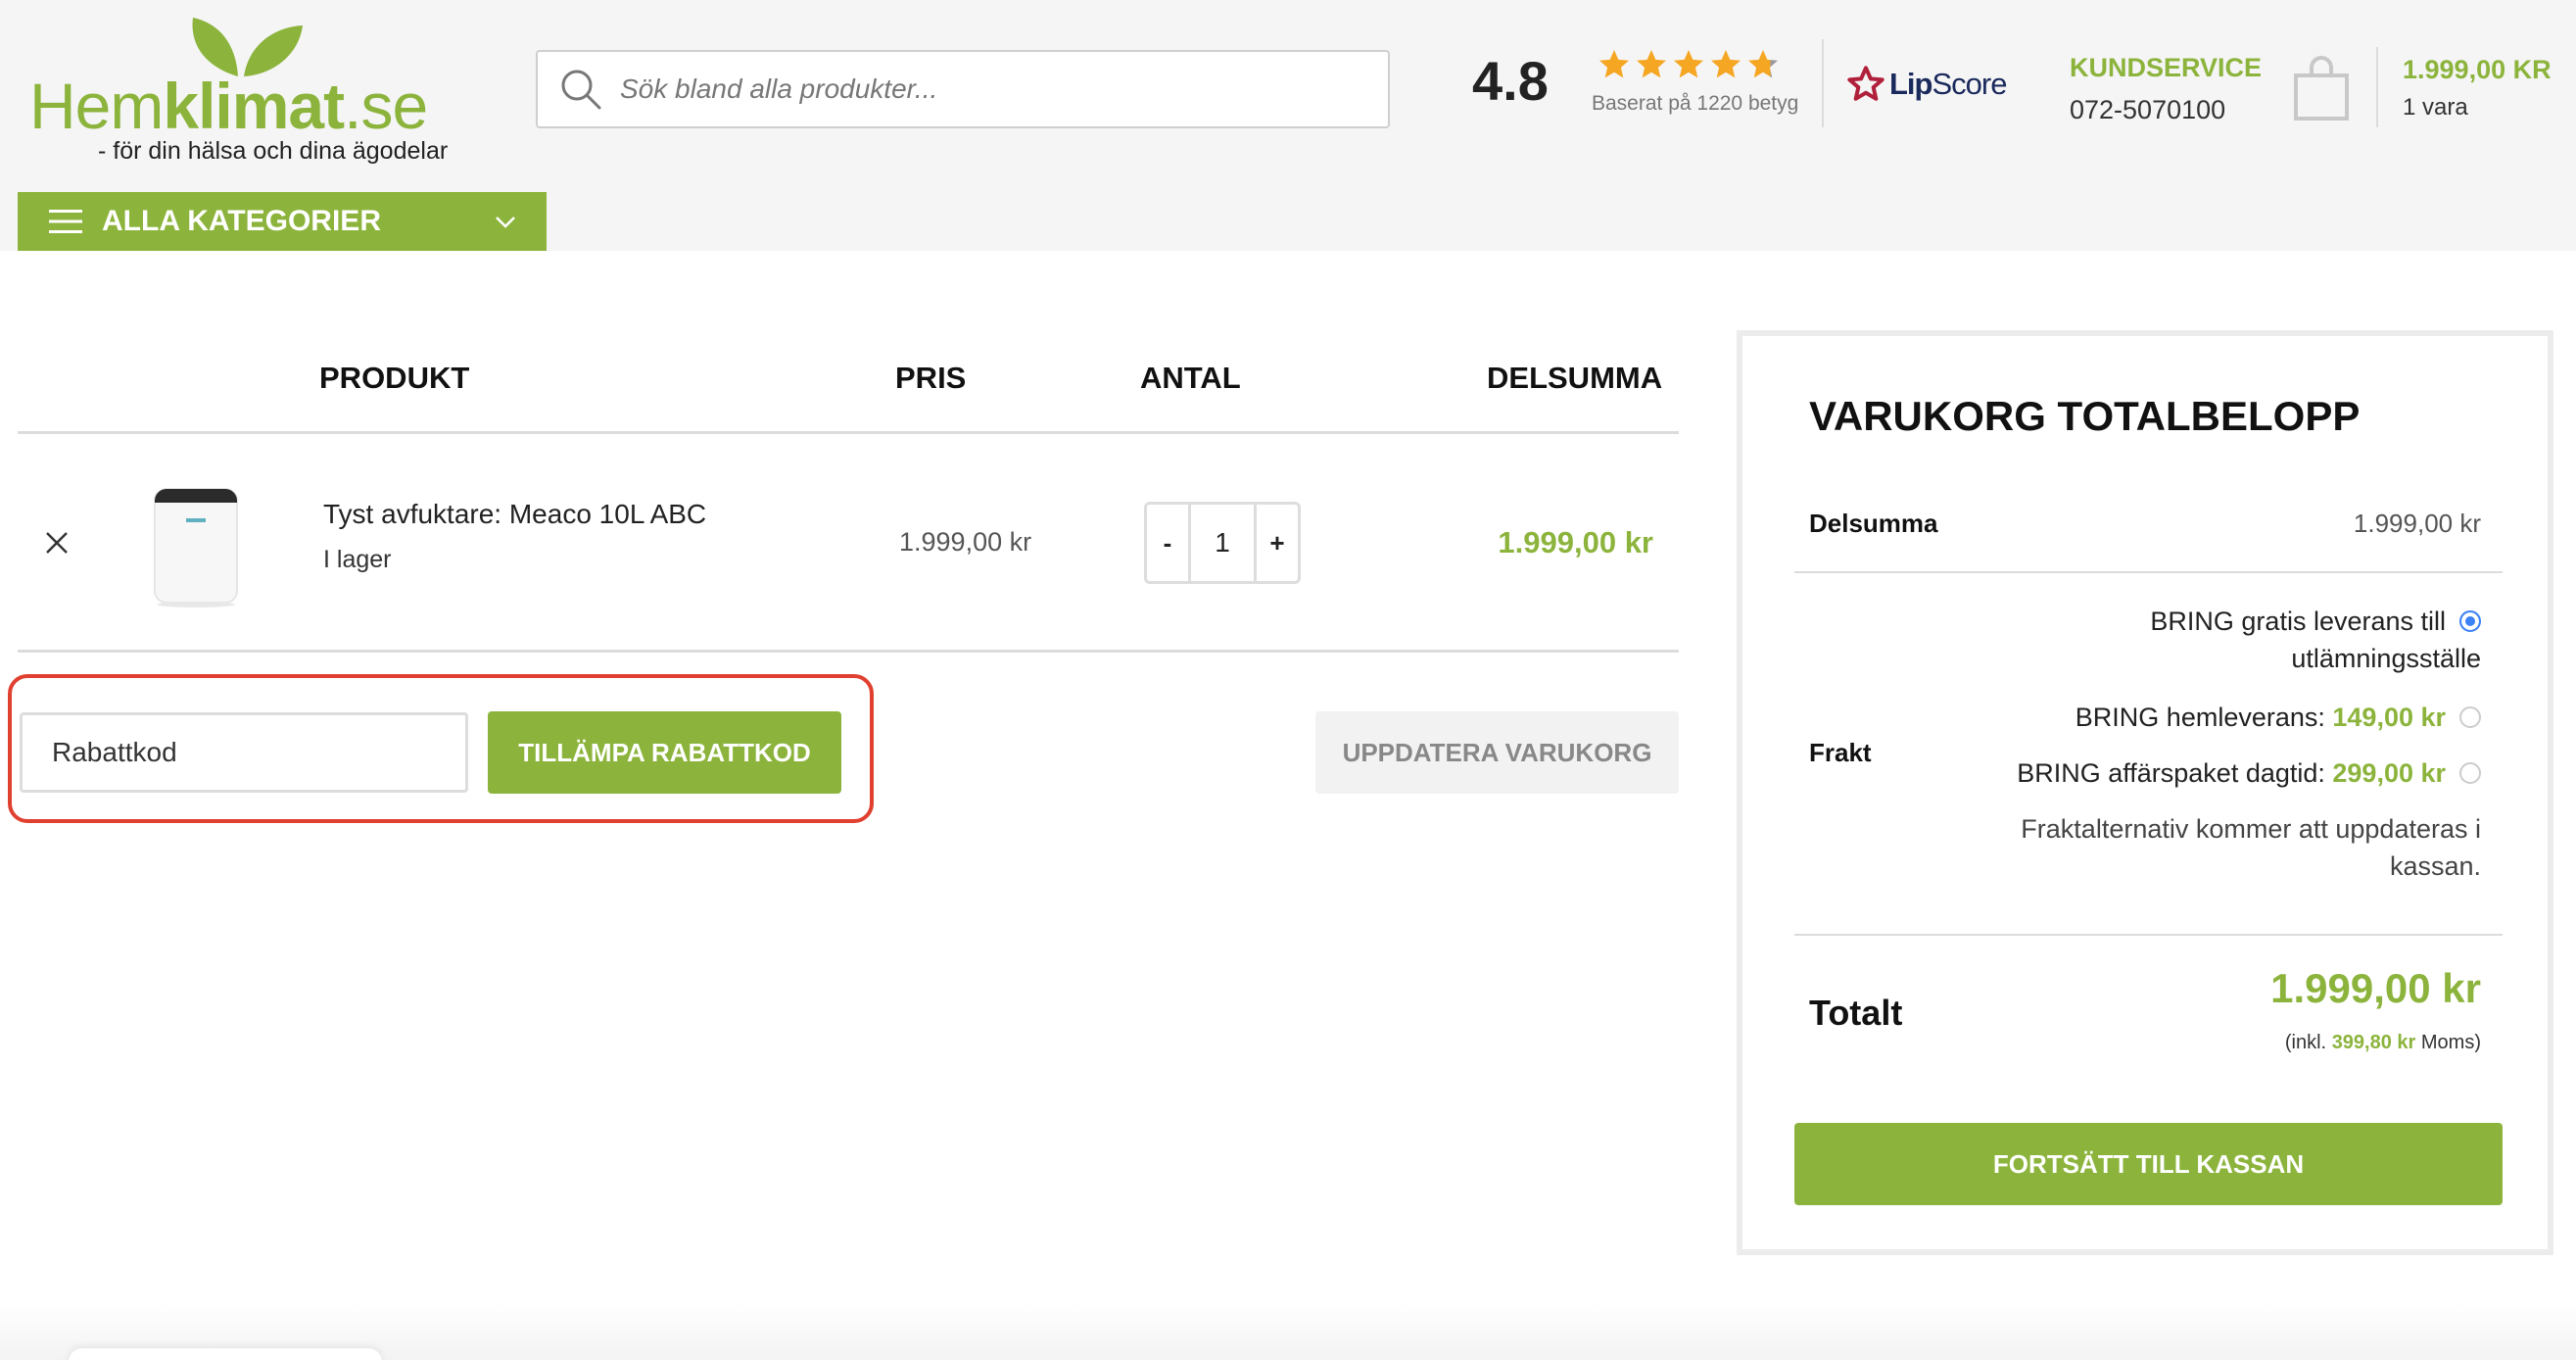 Image resolution: width=2576 pixels, height=1360 pixels. Describe the element at coordinates (96, 106) in the screenshot. I see `logo-part-hem: Hem` at that location.